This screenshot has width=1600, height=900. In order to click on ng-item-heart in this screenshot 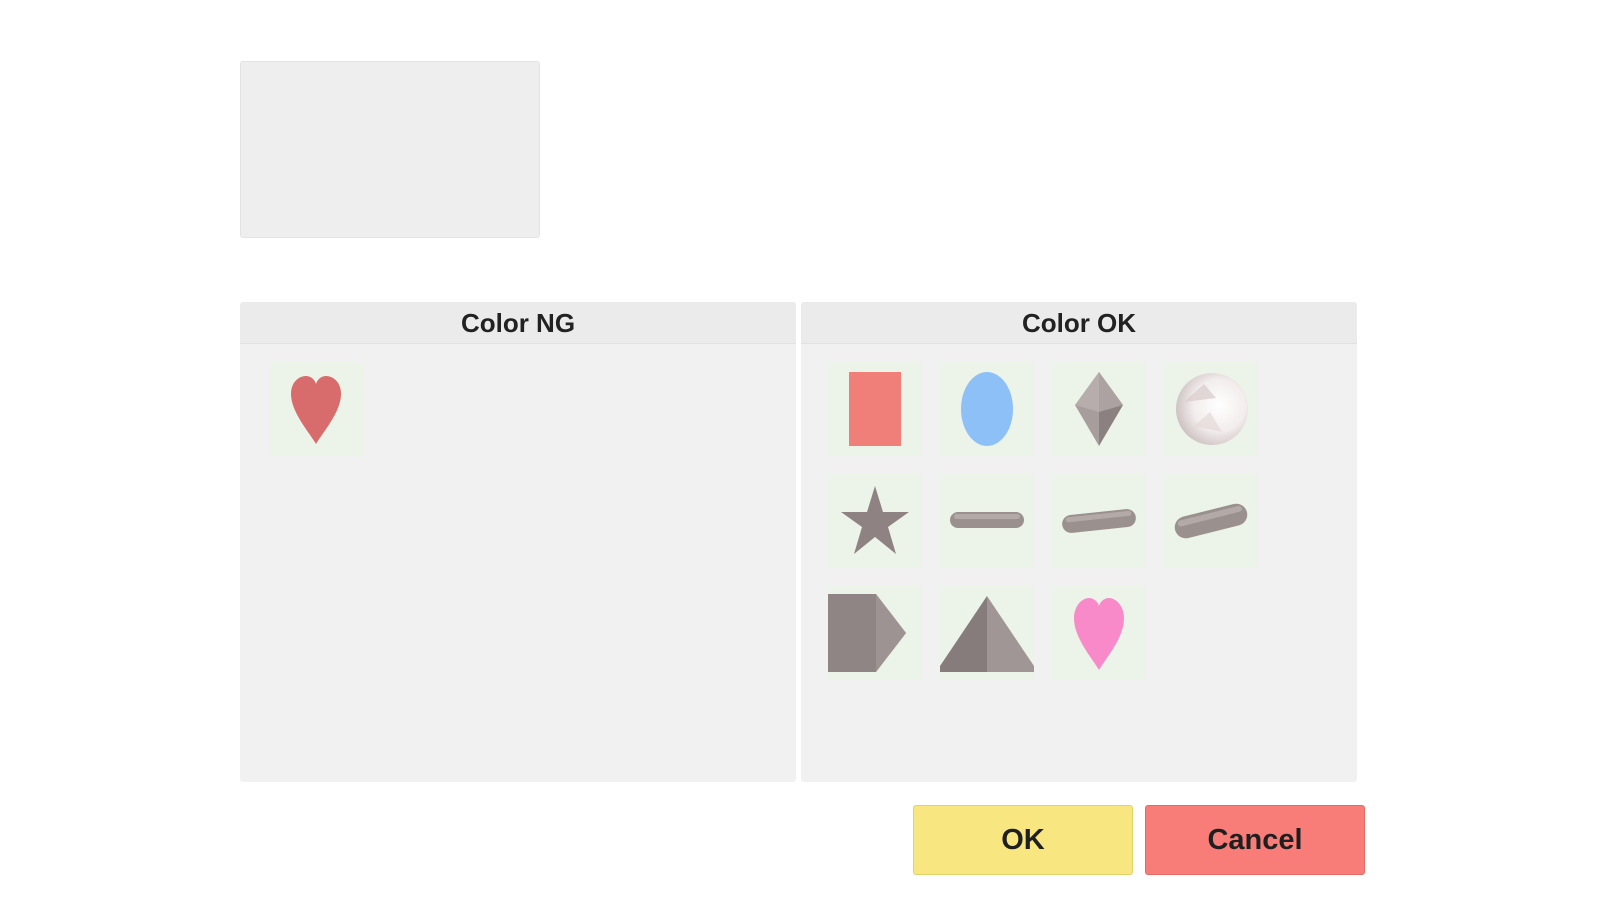, I will do `click(316, 409)`.